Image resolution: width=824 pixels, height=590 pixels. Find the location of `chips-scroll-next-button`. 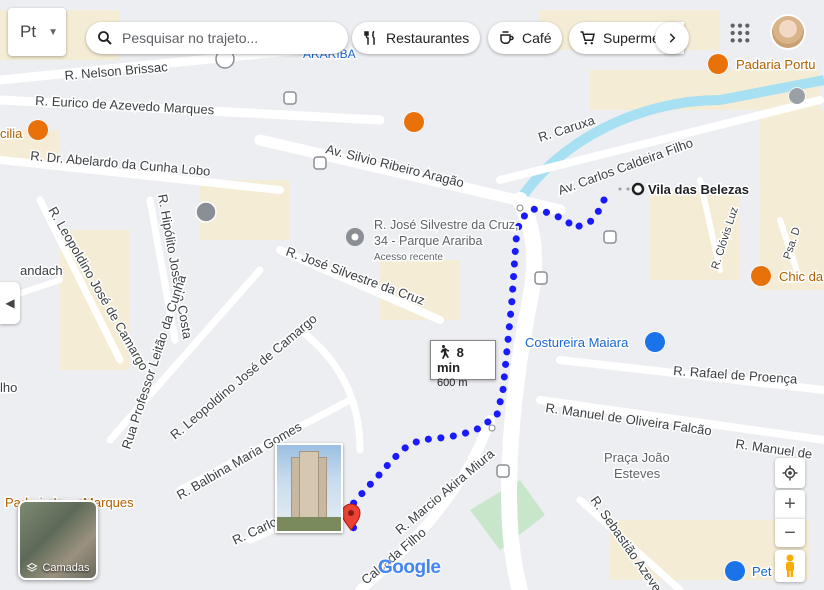

chips-scroll-next-button is located at coordinates (672, 38).